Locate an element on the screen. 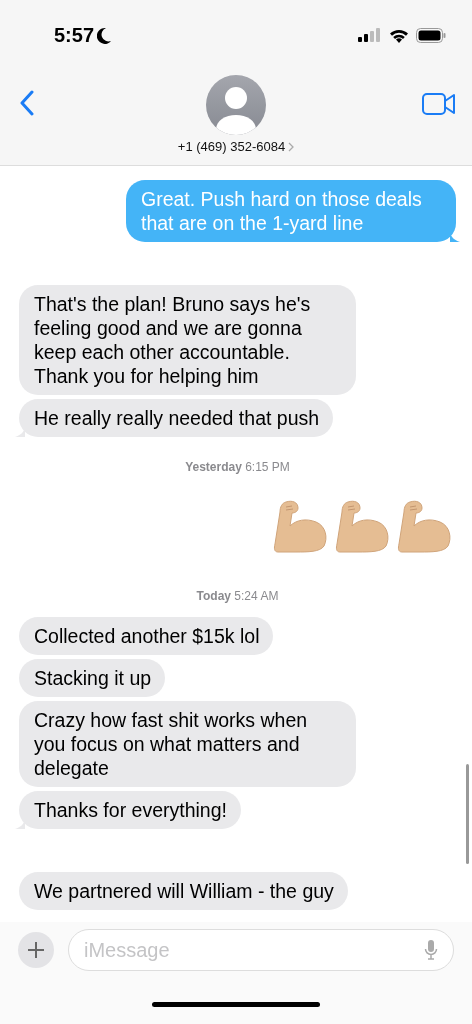  add-button is located at coordinates (36, 950).